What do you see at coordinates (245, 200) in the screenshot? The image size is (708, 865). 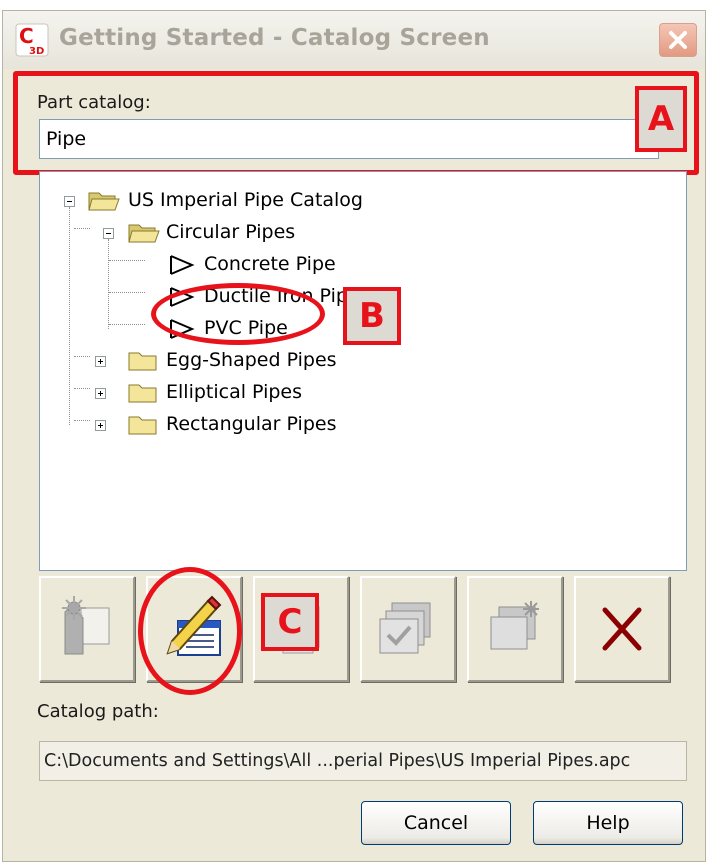 I see `tree-node-label: US Imperial Pipe Catalog` at bounding box center [245, 200].